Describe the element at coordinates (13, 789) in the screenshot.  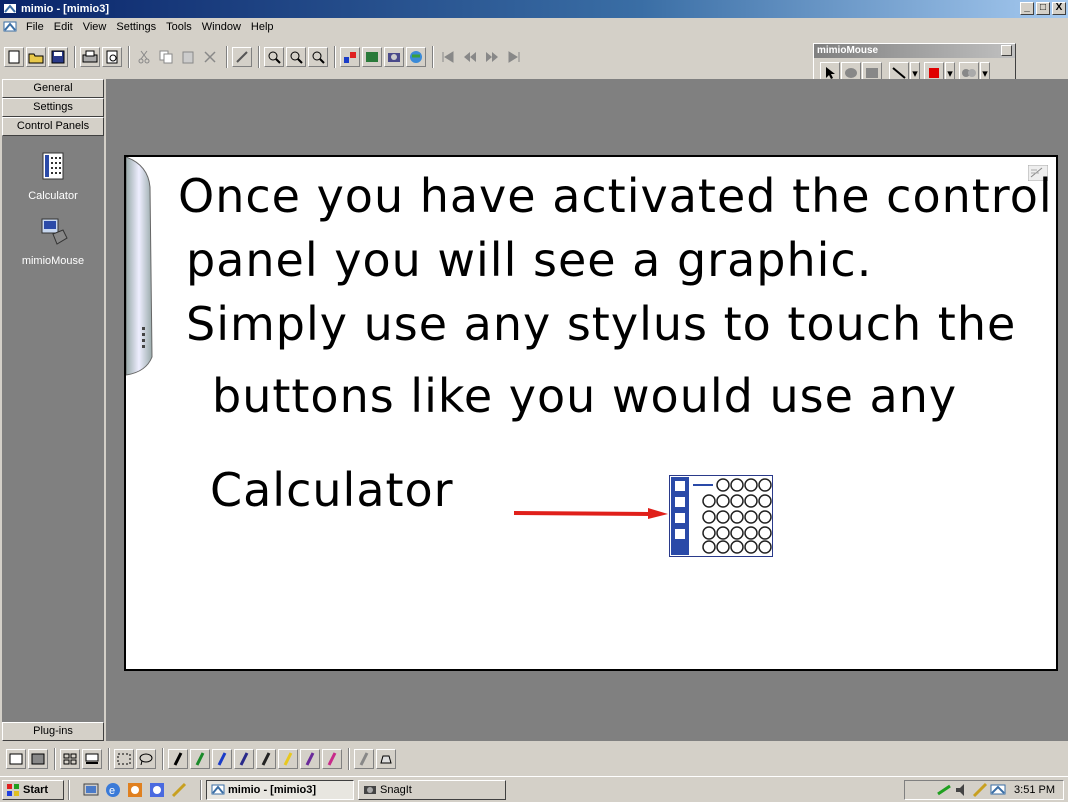
I see `windows-logo-icon` at that location.